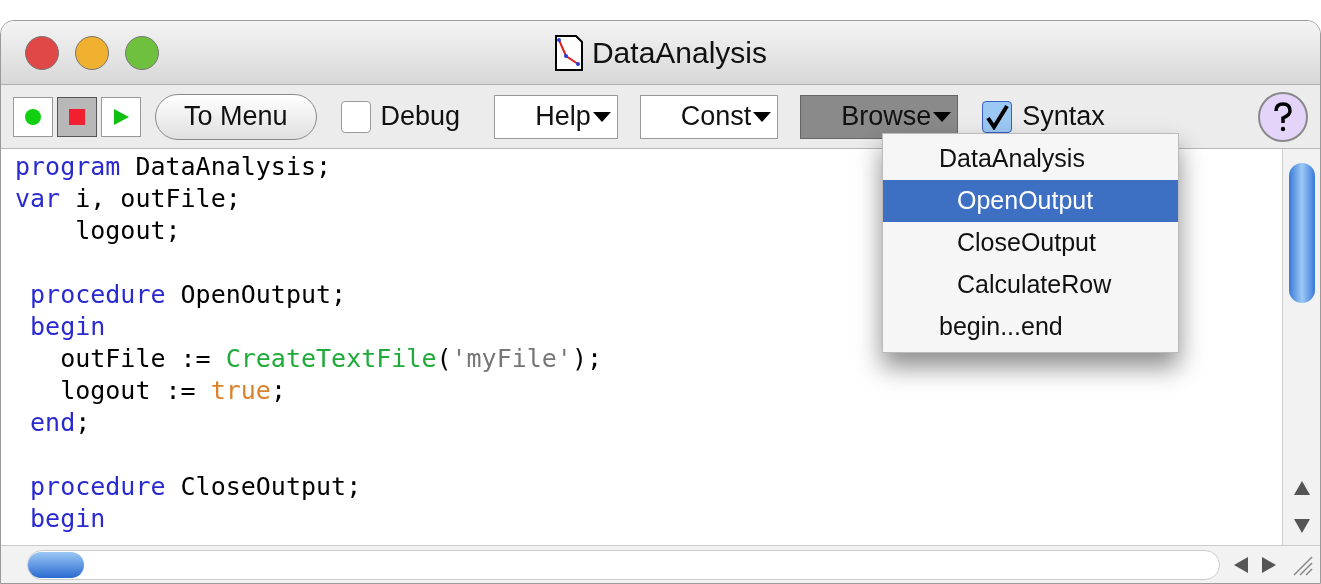  Describe the element at coordinates (1063, 117) in the screenshot. I see `syntax-label: Syntax` at that location.